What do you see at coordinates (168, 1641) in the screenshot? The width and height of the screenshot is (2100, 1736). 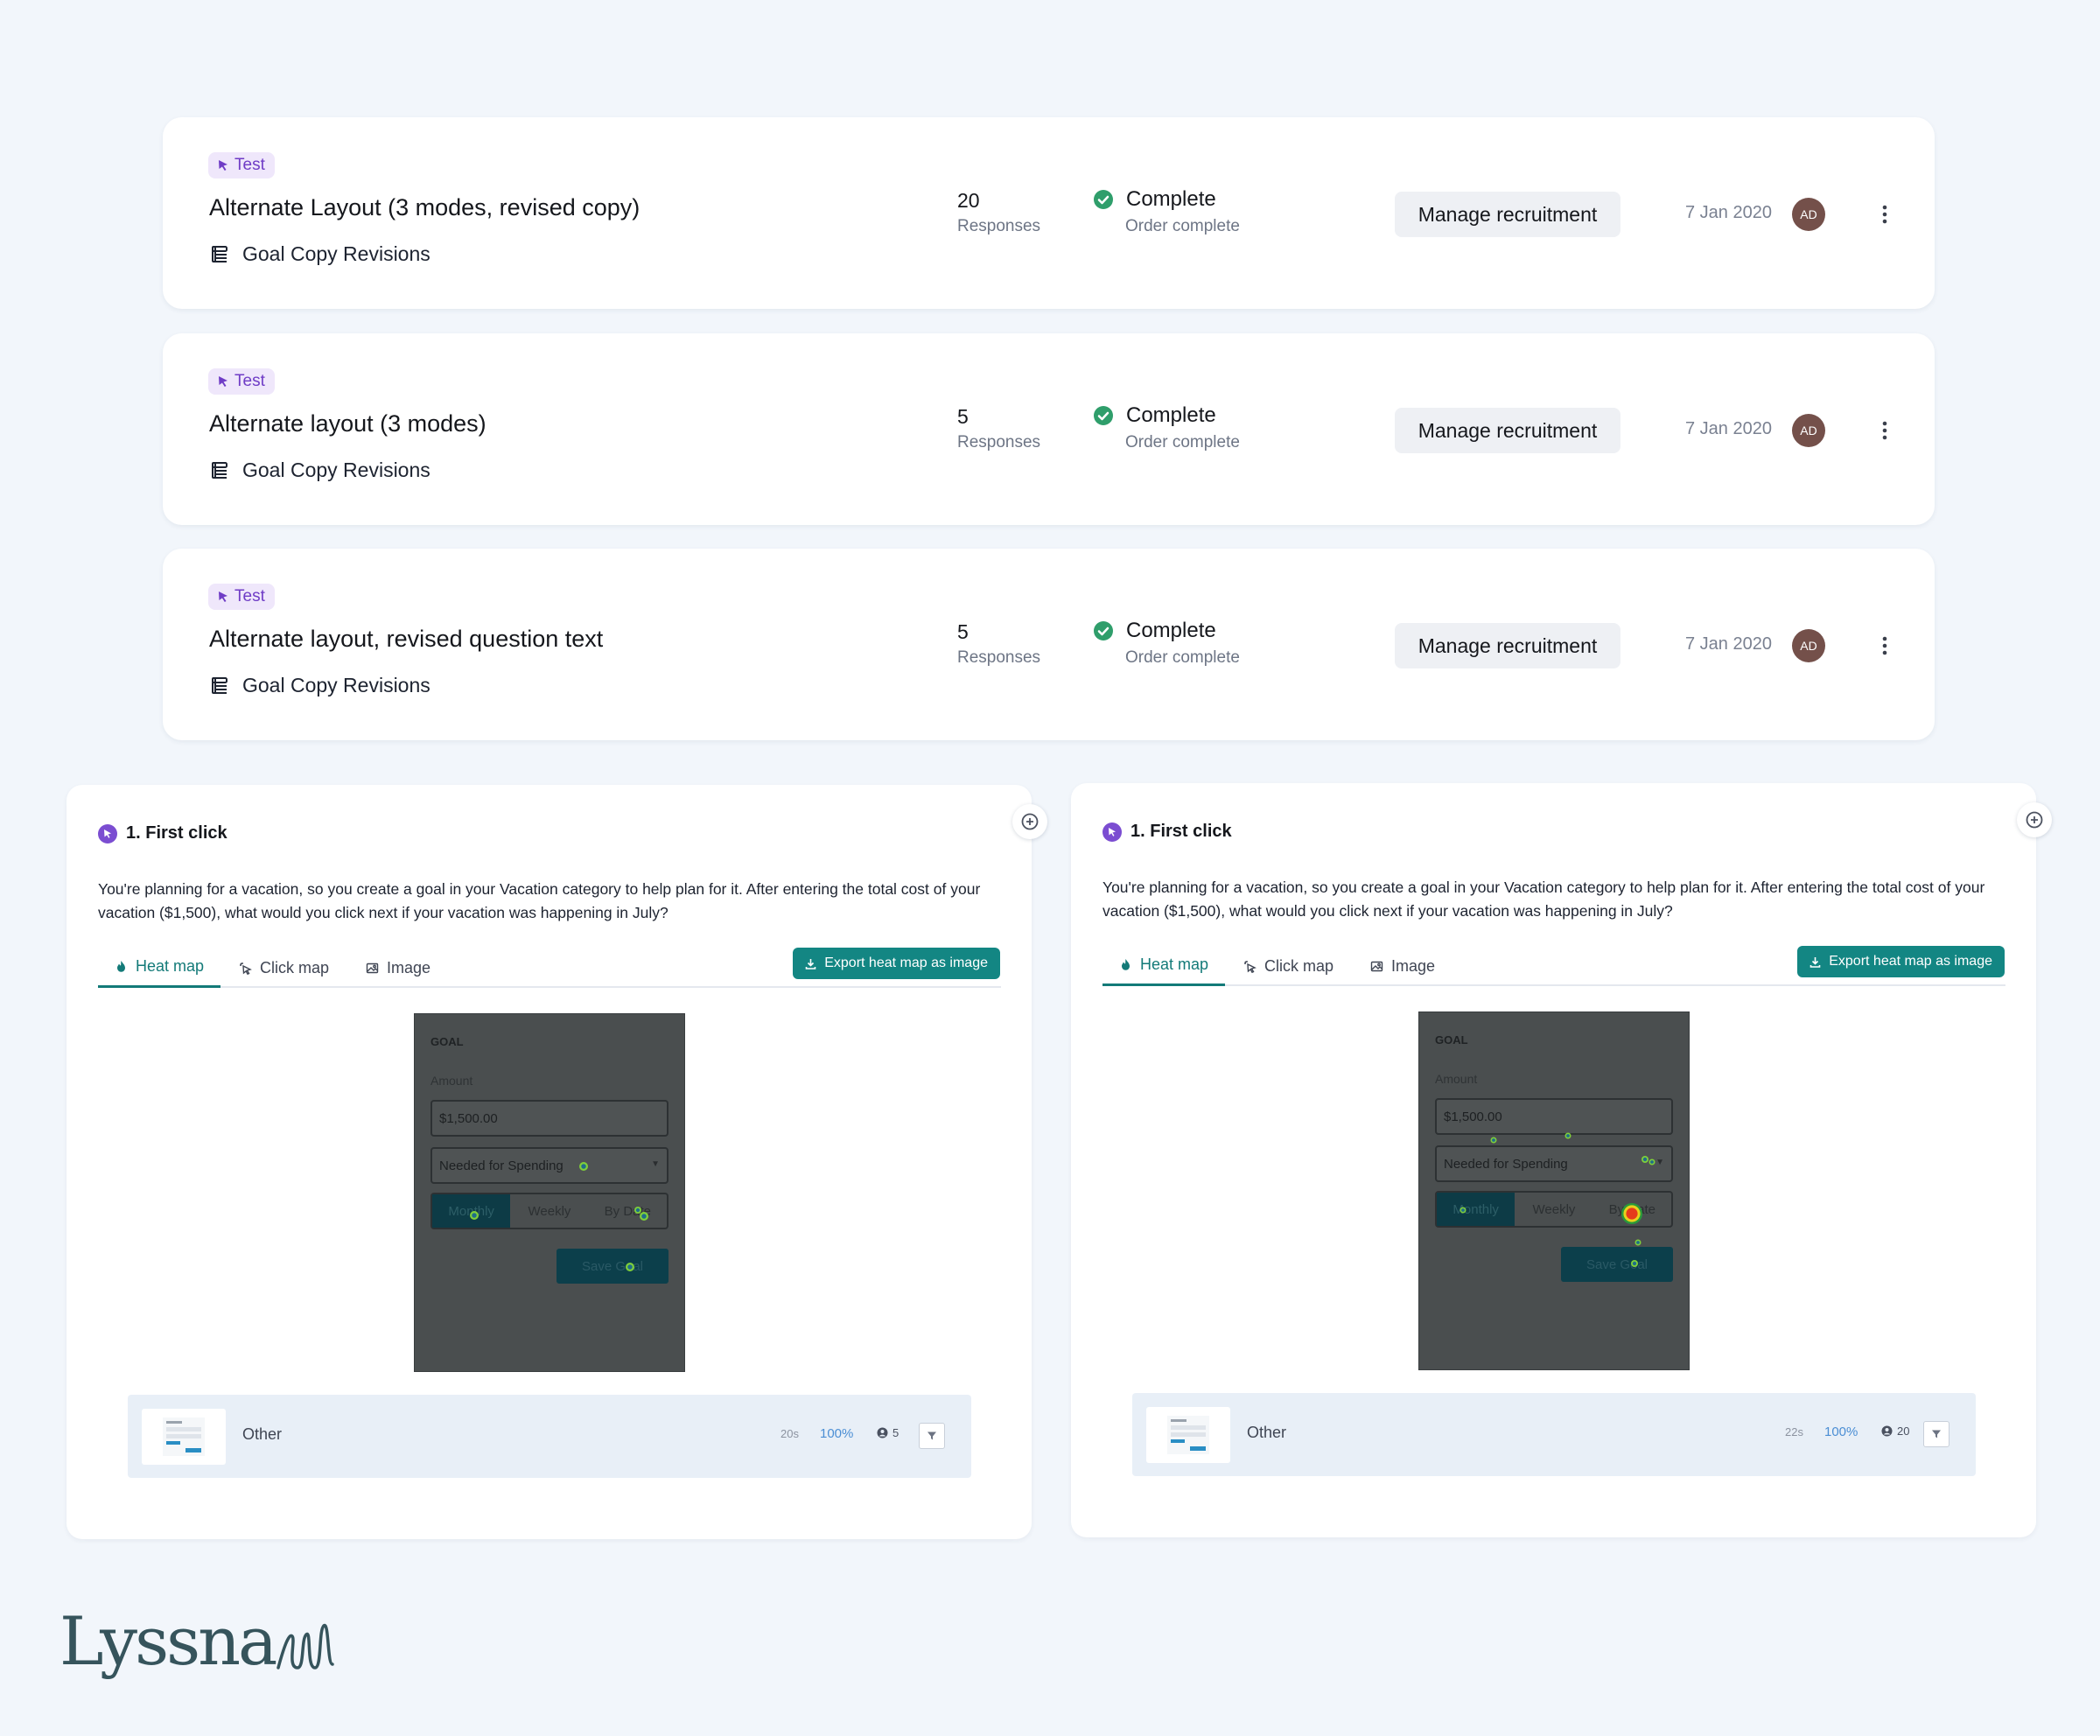 I see `brand-name: Lyssna` at bounding box center [168, 1641].